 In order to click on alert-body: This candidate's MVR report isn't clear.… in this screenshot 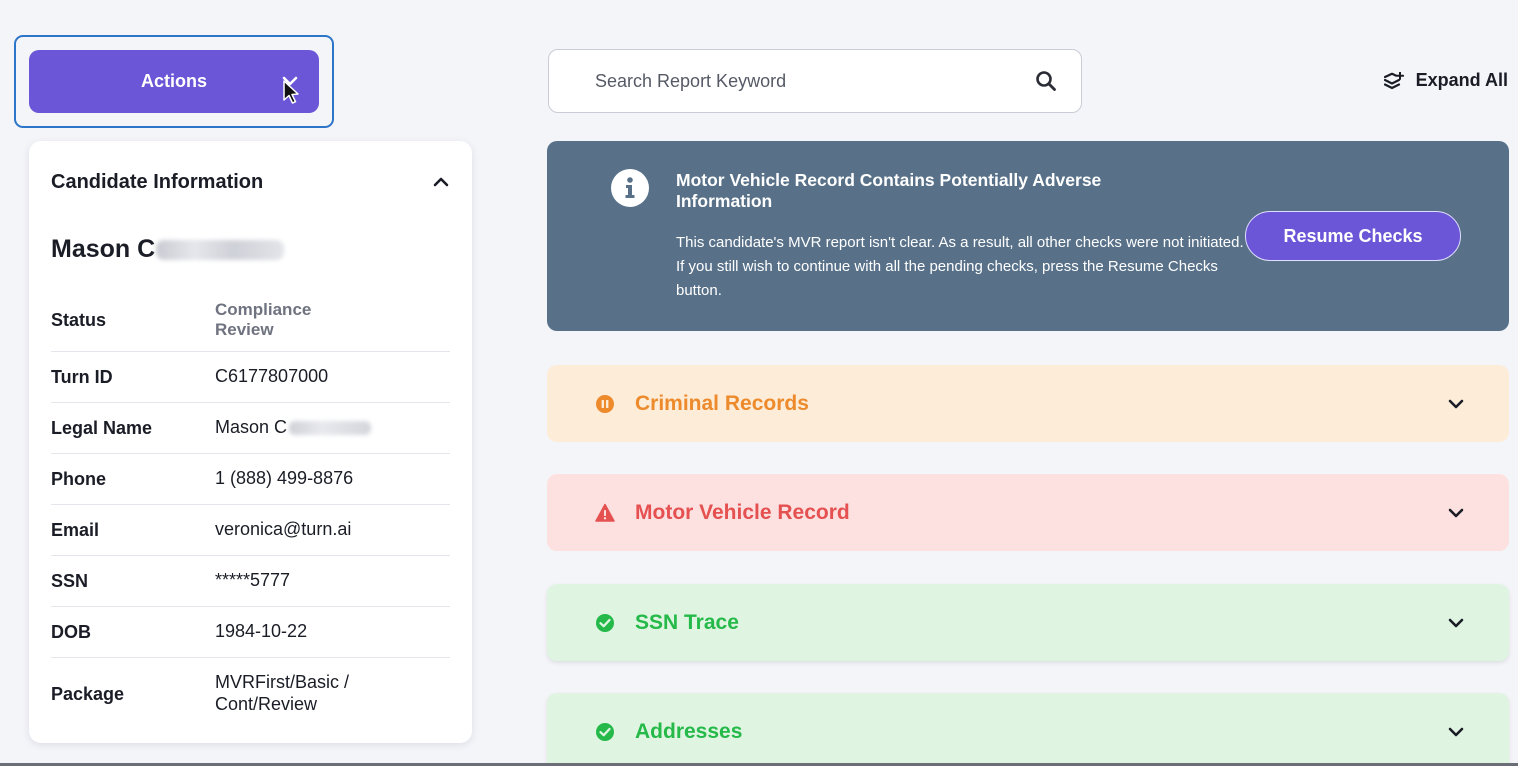, I will do `click(960, 266)`.